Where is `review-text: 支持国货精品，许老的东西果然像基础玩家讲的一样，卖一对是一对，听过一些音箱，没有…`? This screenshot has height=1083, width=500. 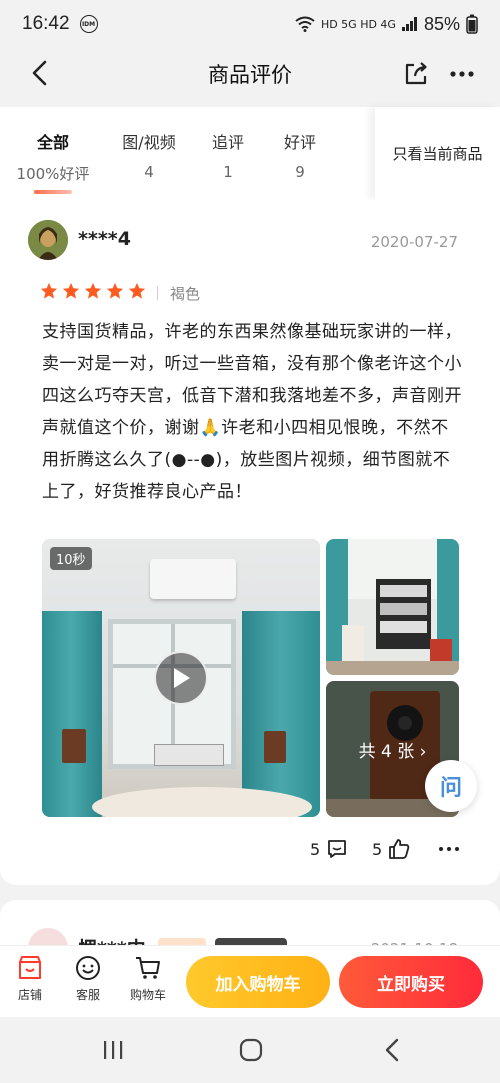 review-text: 支持国货精品，许老的东西果然像基础玩家讲的一样，卖一对是一对，听过一些音箱，没有… is located at coordinates (252, 412).